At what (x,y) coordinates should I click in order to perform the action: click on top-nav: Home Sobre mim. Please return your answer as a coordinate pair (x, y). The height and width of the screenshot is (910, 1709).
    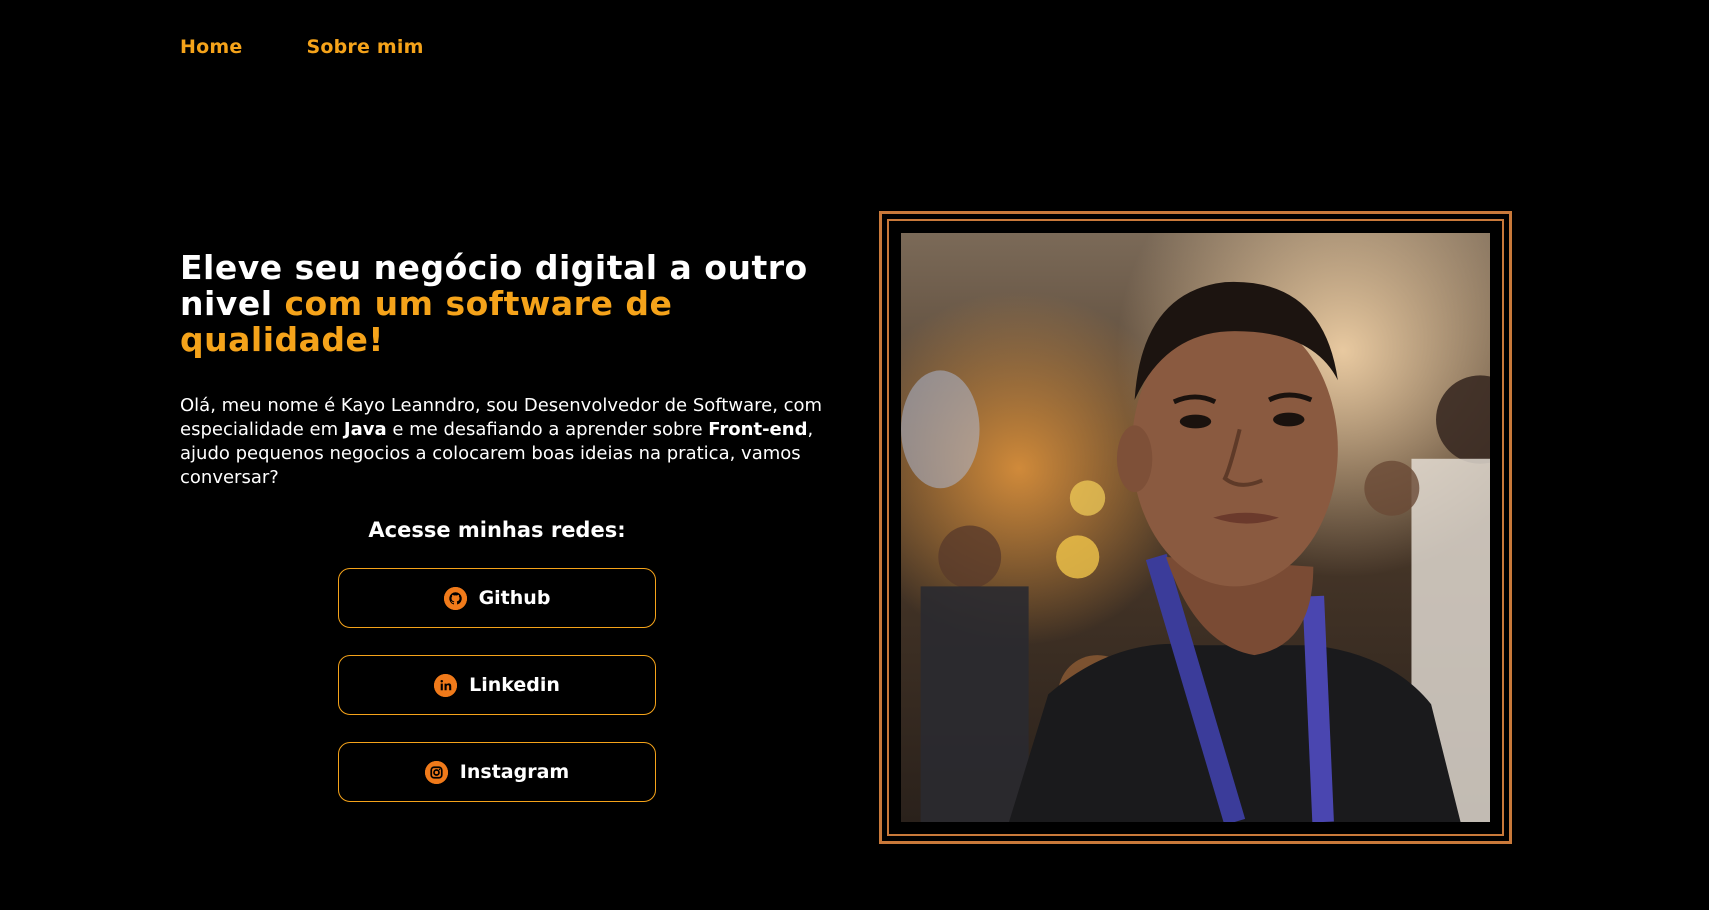
    Looking at the image, I should click on (302, 47).